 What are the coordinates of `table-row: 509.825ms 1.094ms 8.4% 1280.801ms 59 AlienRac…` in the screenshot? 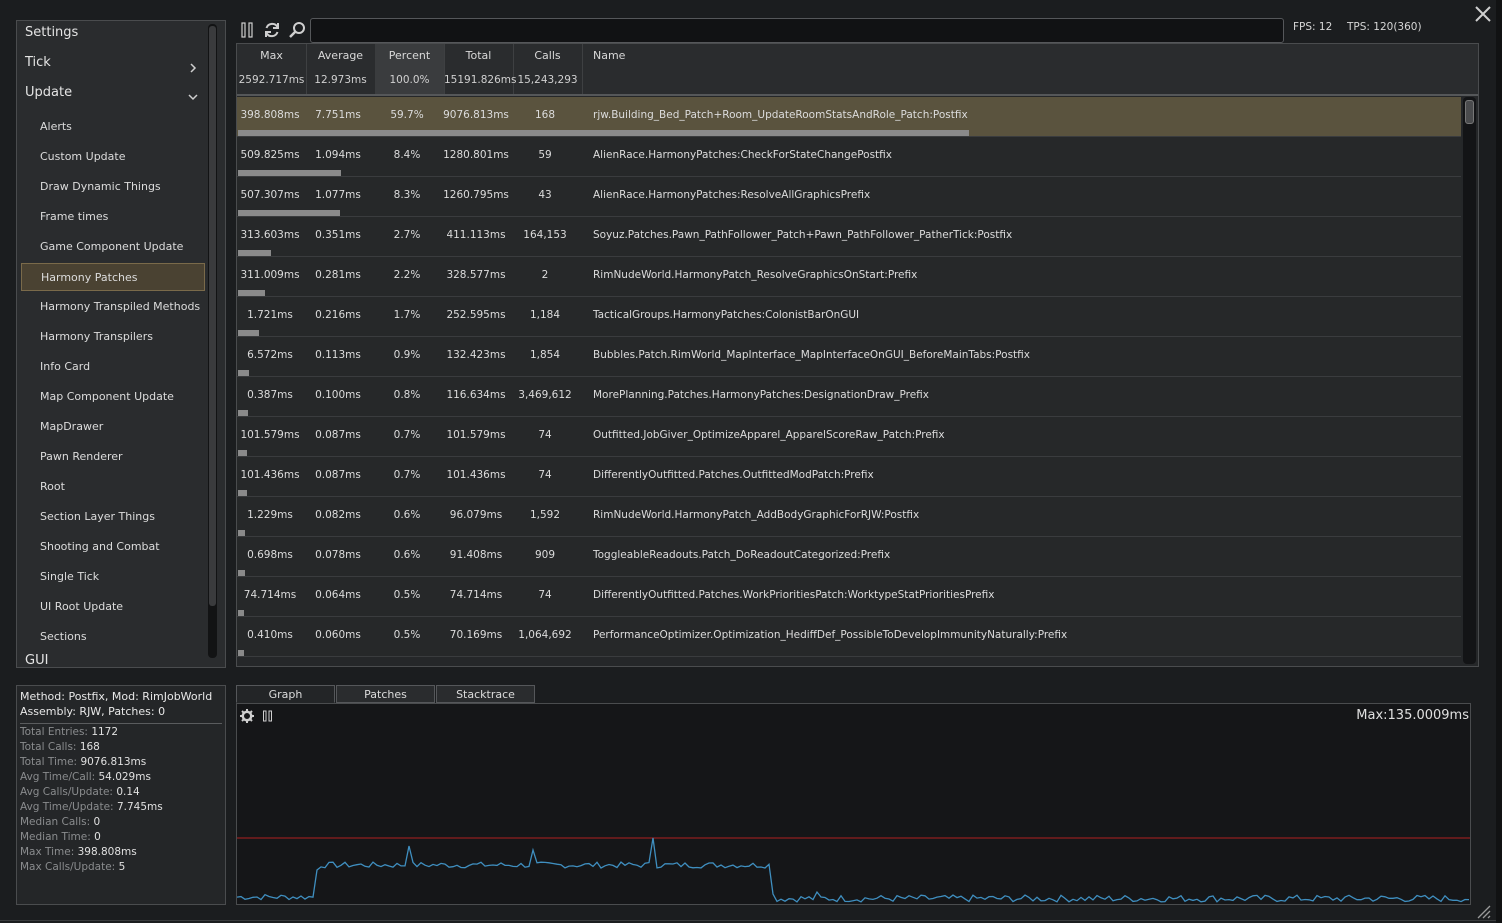 It's located at (849, 157).